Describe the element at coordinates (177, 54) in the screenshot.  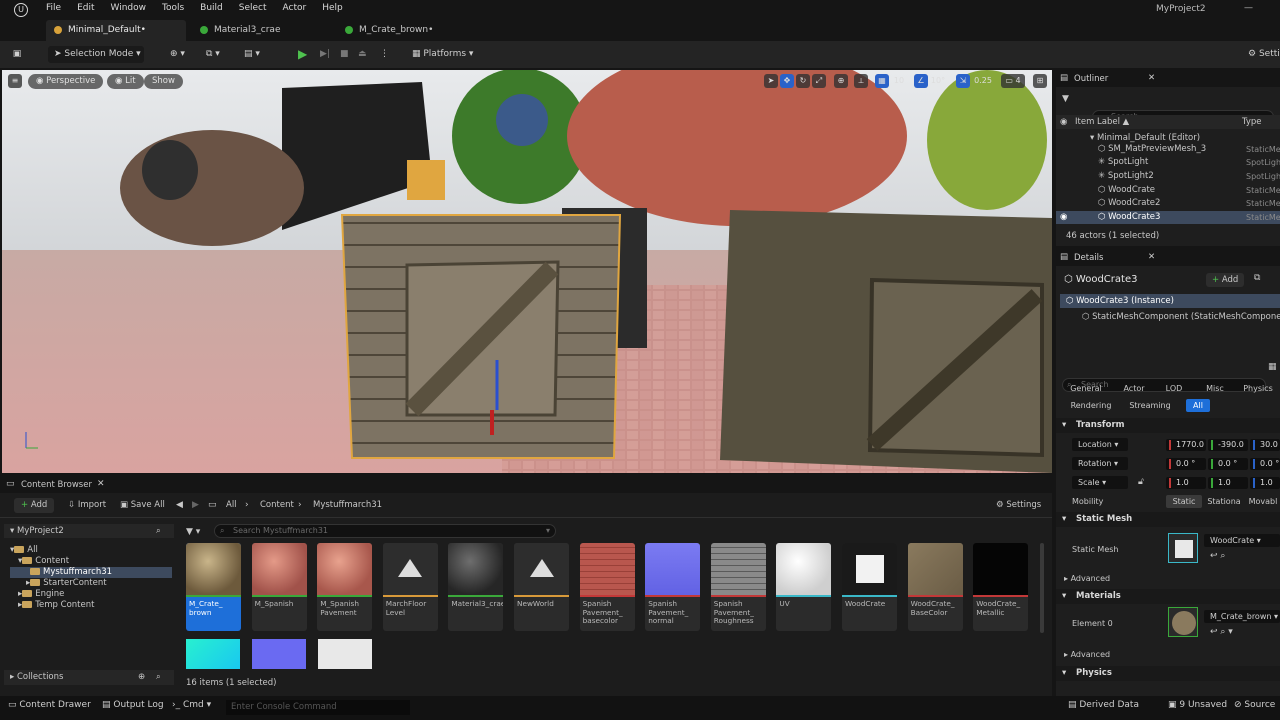
I see `add-actor-icon: ⊕ ▾` at that location.